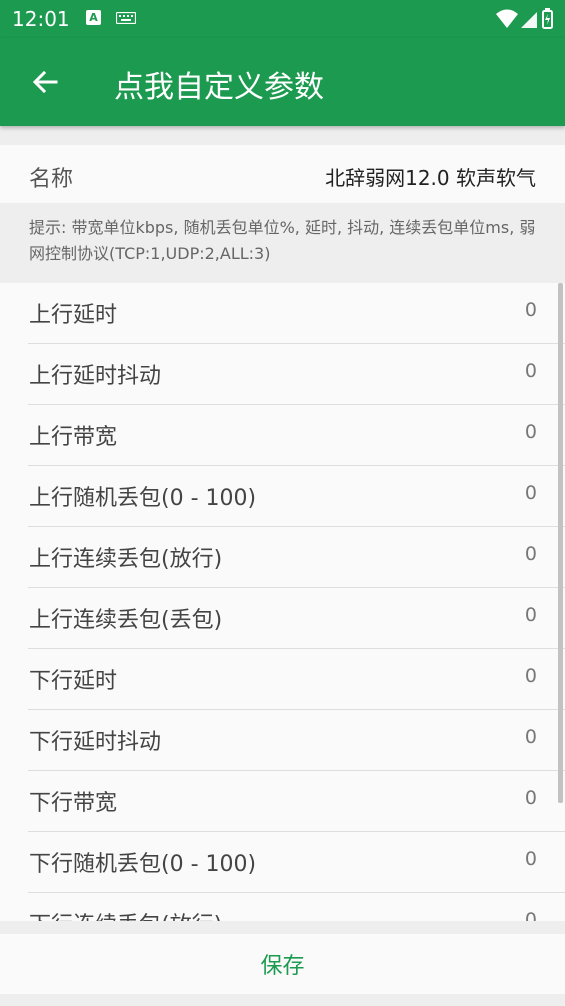  What do you see at coordinates (51, 179) in the screenshot?
I see `name-label: 名称` at bounding box center [51, 179].